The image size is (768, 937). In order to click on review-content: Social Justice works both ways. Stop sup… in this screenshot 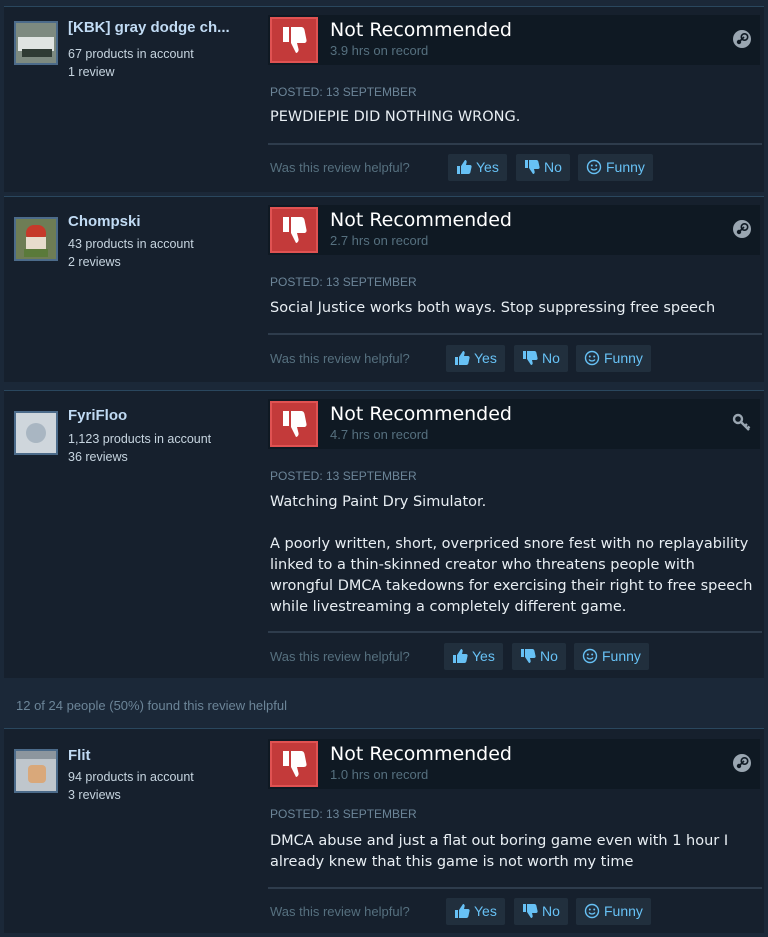, I will do `click(515, 308)`.